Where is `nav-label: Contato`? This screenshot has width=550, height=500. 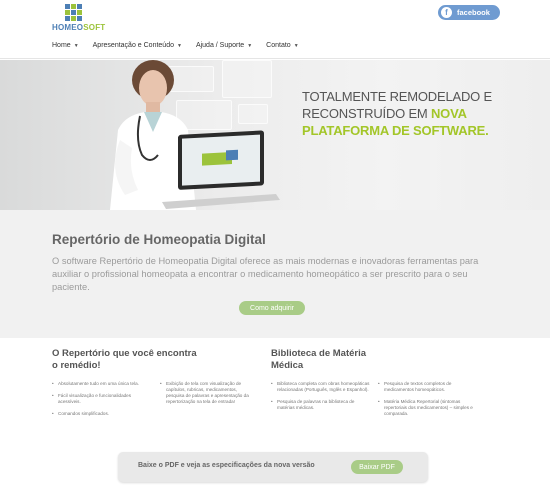 nav-label: Contato is located at coordinates (278, 45).